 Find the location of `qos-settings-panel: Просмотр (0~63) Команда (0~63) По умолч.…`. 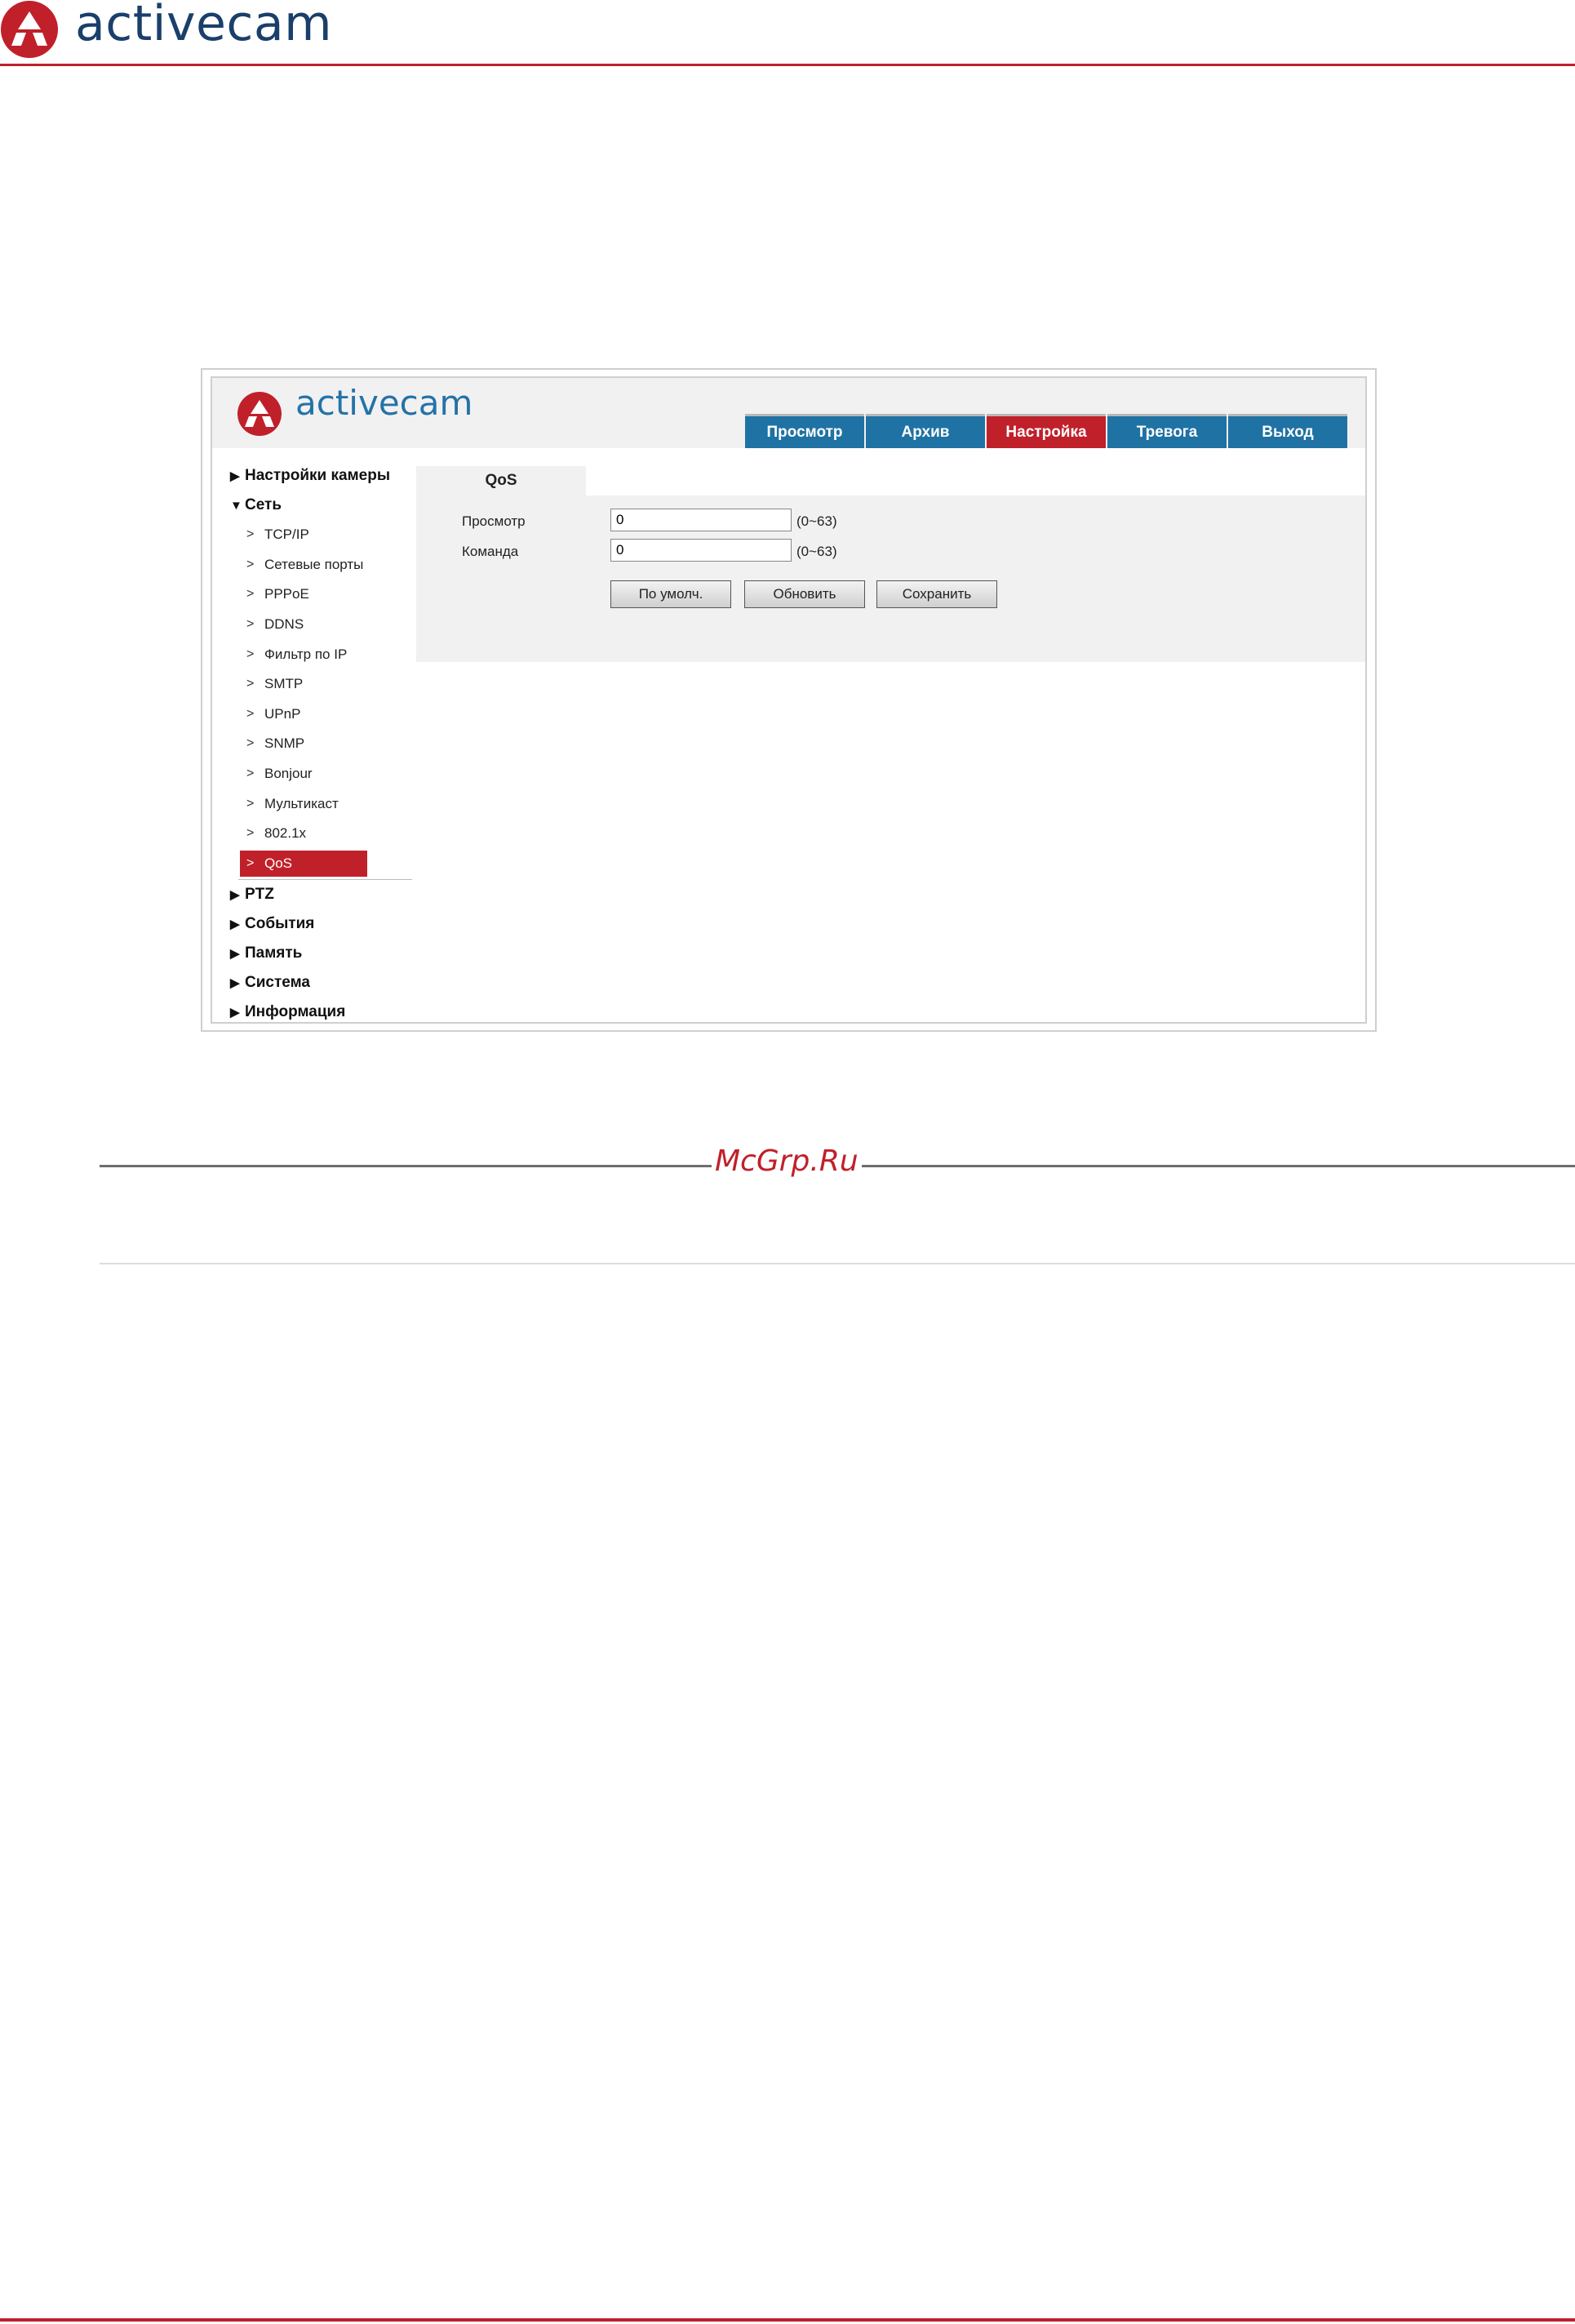

qos-settings-panel: Просмотр (0~63) Команда (0~63) По умолч.… is located at coordinates (890, 579).